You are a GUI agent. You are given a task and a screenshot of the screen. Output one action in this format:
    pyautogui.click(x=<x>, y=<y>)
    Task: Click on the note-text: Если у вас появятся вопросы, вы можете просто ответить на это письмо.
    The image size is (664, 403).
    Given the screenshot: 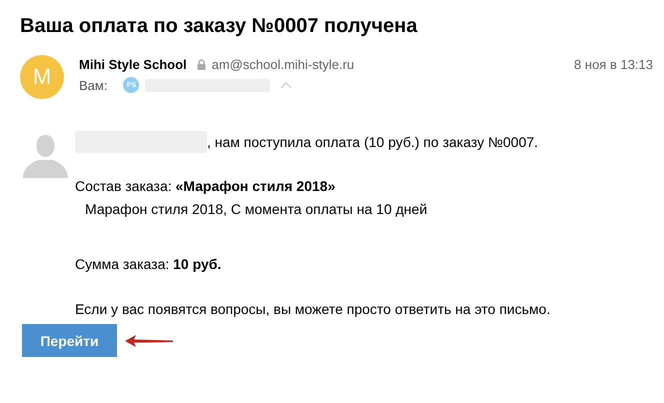 What is the action you would take?
    pyautogui.click(x=312, y=309)
    